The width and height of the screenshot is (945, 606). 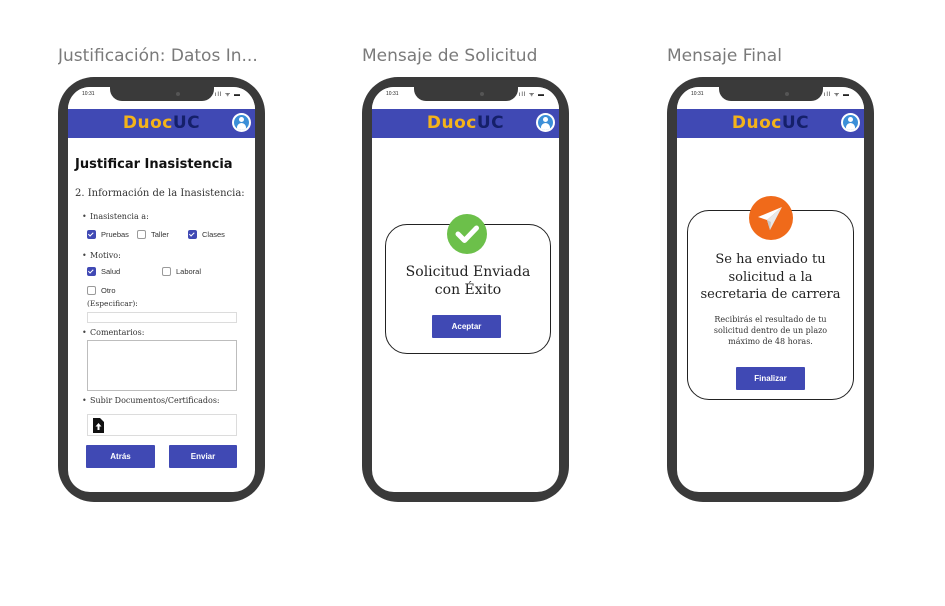 What do you see at coordinates (101, 290) in the screenshot?
I see `checkbox-otro: Otro` at bounding box center [101, 290].